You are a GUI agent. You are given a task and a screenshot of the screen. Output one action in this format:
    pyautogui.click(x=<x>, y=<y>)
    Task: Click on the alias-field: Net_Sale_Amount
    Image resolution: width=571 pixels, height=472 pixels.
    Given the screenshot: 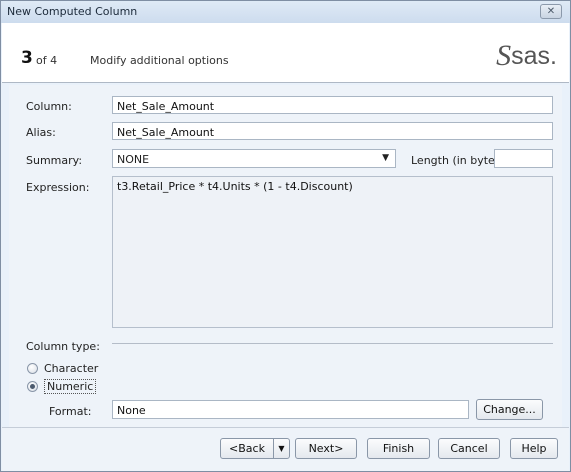 What is the action you would take?
    pyautogui.click(x=332, y=131)
    